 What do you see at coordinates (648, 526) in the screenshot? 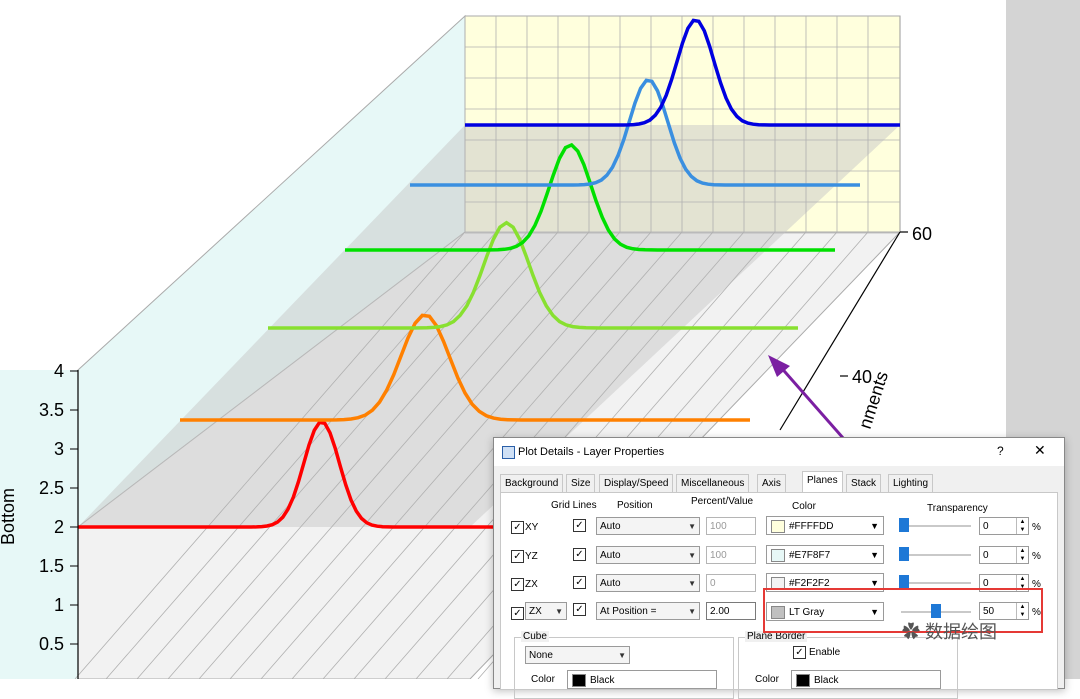
I see `xy-position-select: Auto ▼` at bounding box center [648, 526].